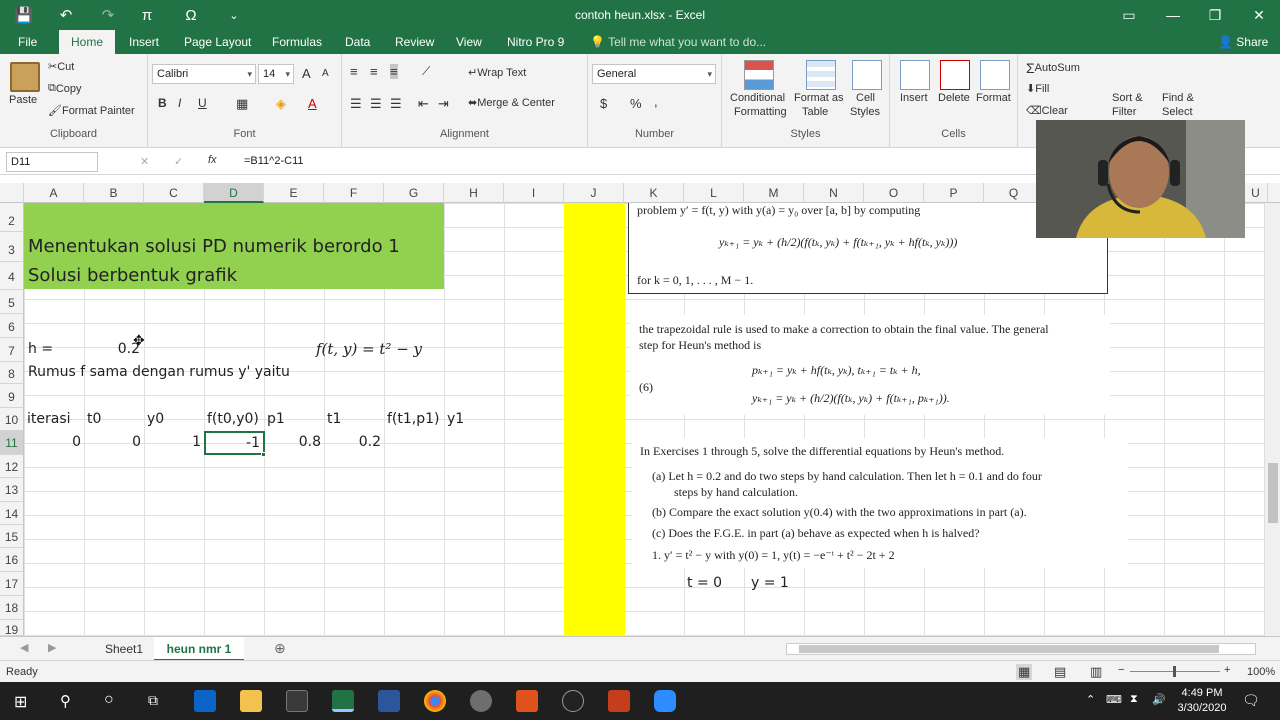 This screenshot has height=720, width=1280. I want to click on column-header: K, so click(654, 193).